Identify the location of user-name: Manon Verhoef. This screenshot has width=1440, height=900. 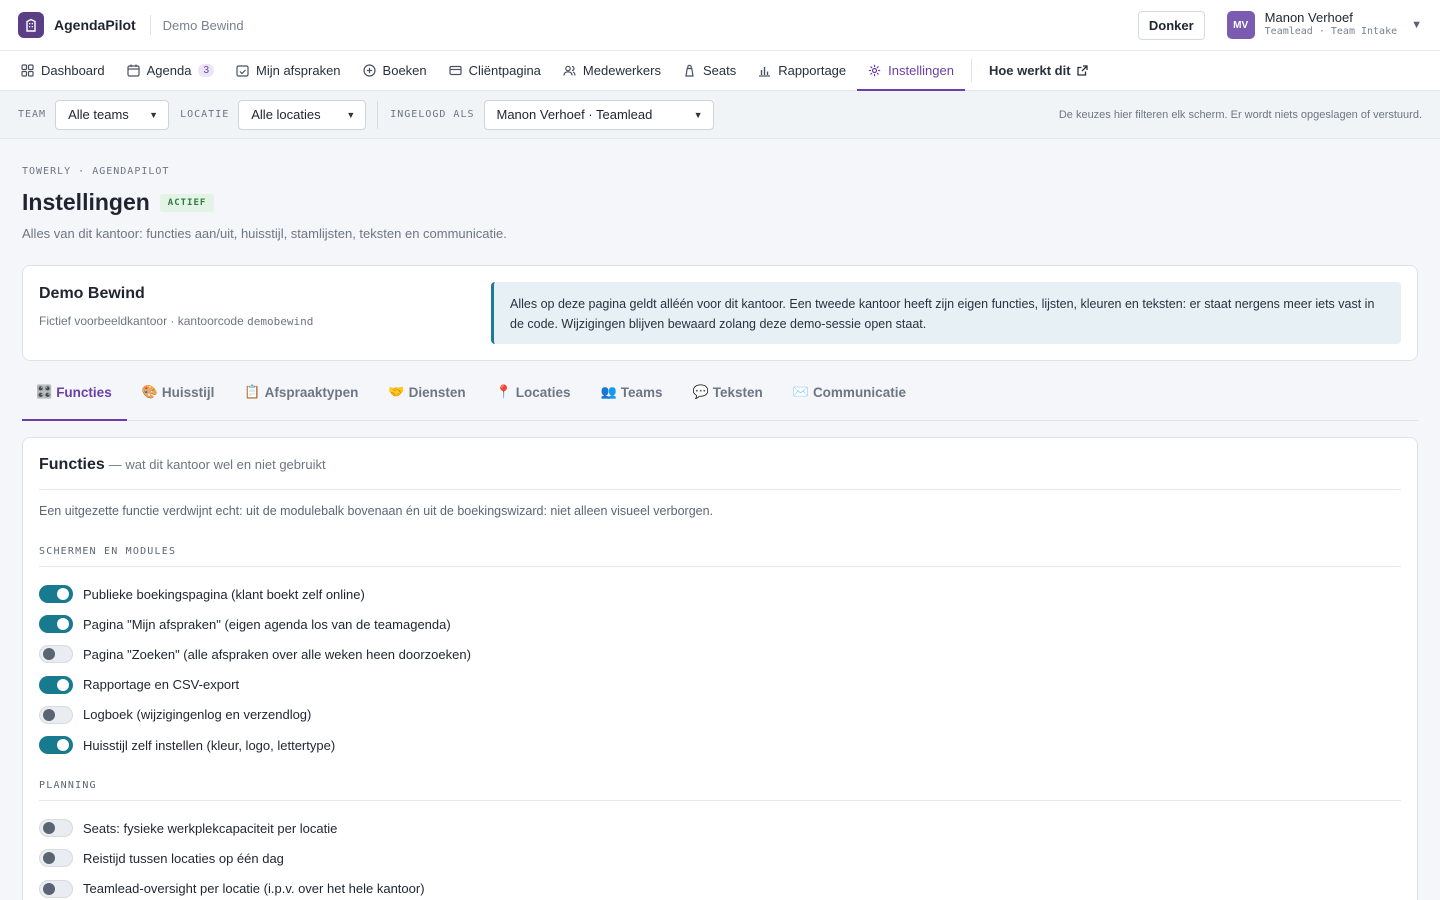
(1308, 17).